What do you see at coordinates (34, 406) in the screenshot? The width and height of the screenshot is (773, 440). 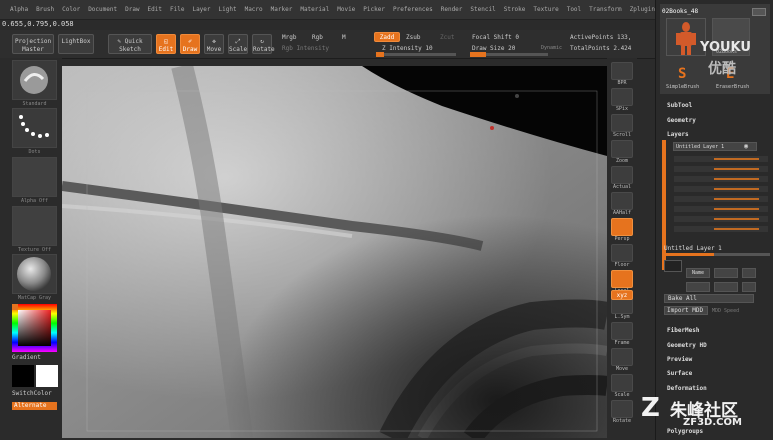 I see `alternate-button: Alternate` at bounding box center [34, 406].